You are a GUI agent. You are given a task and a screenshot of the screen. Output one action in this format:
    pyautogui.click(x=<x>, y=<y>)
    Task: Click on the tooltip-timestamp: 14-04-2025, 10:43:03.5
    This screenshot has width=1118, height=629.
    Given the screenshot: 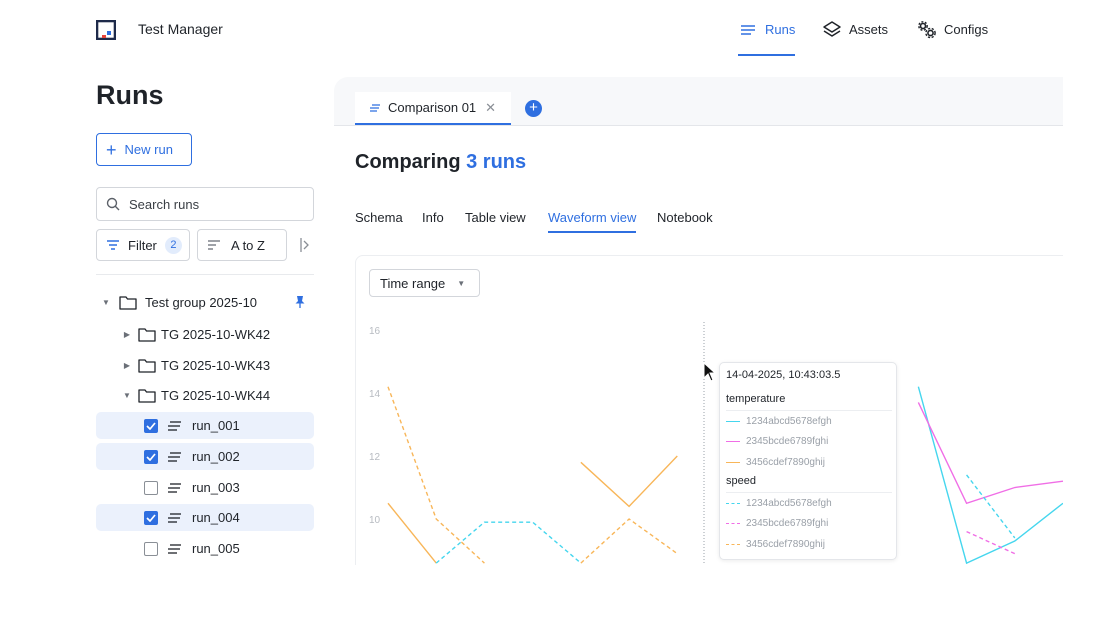 What is the action you would take?
    pyautogui.click(x=783, y=375)
    